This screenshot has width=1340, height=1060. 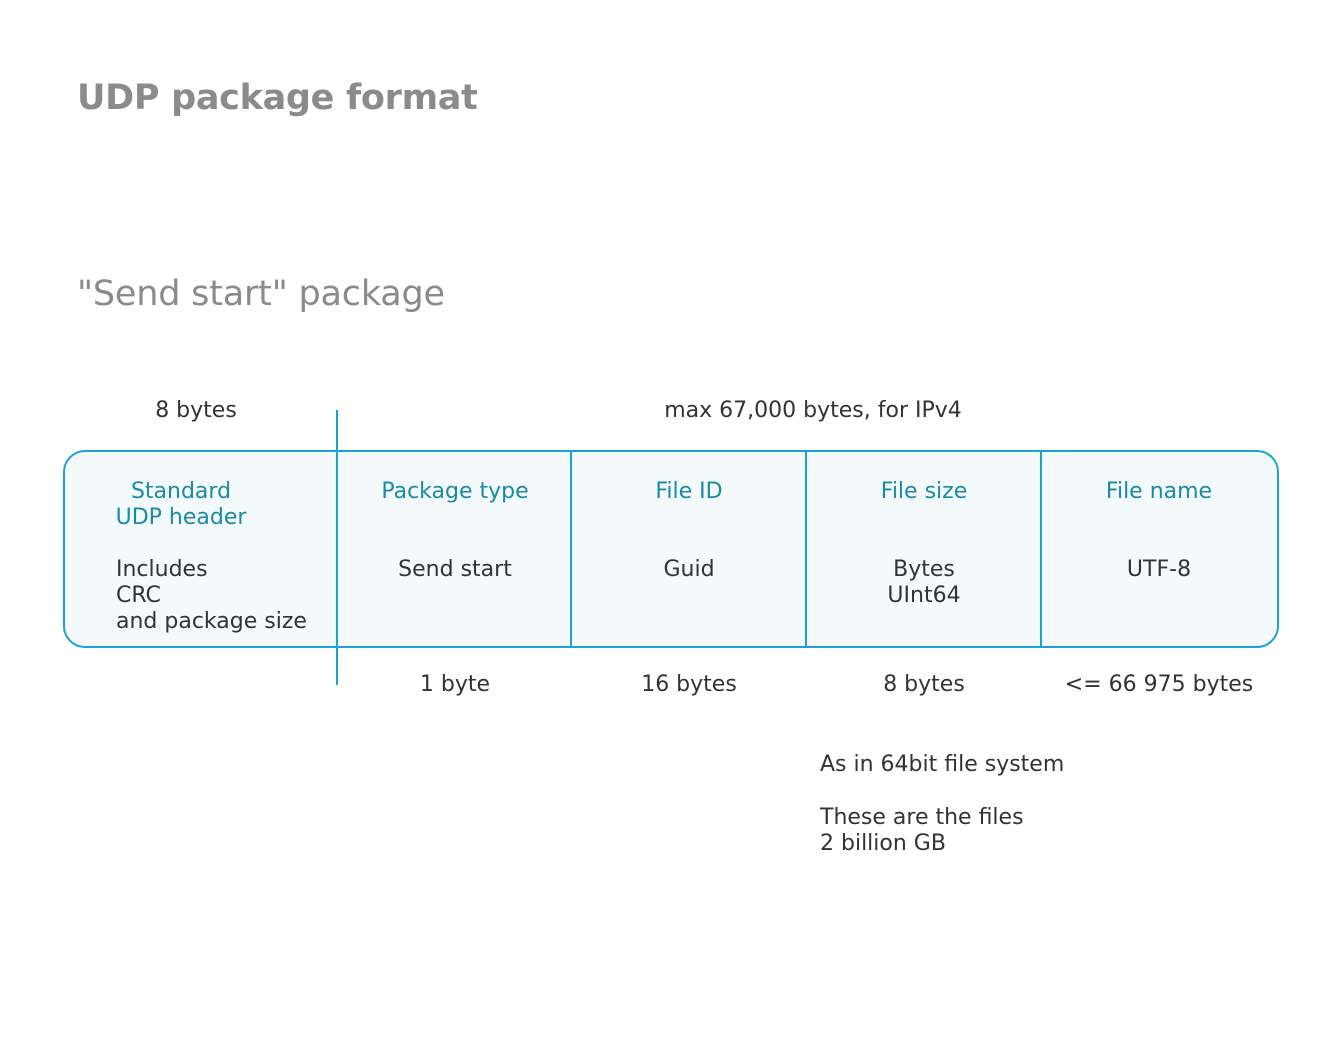 I want to click on header-field-name: Standard UDP header, so click(x=181, y=505).